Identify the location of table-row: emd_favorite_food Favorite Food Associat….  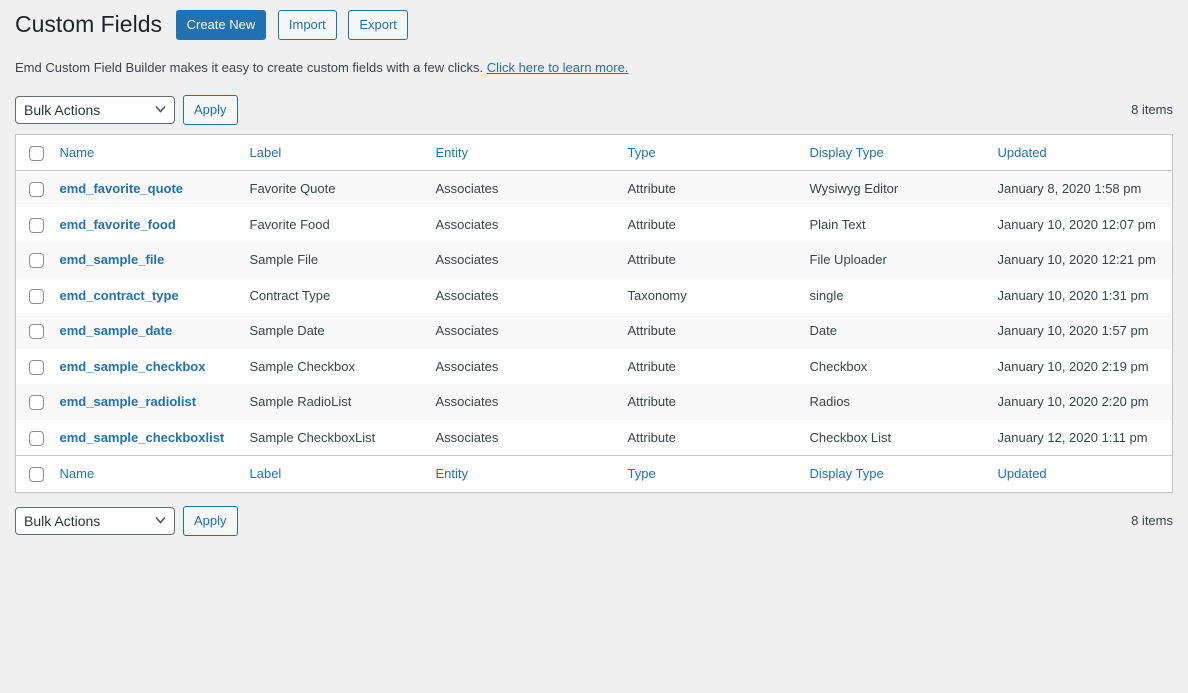
(594, 225).